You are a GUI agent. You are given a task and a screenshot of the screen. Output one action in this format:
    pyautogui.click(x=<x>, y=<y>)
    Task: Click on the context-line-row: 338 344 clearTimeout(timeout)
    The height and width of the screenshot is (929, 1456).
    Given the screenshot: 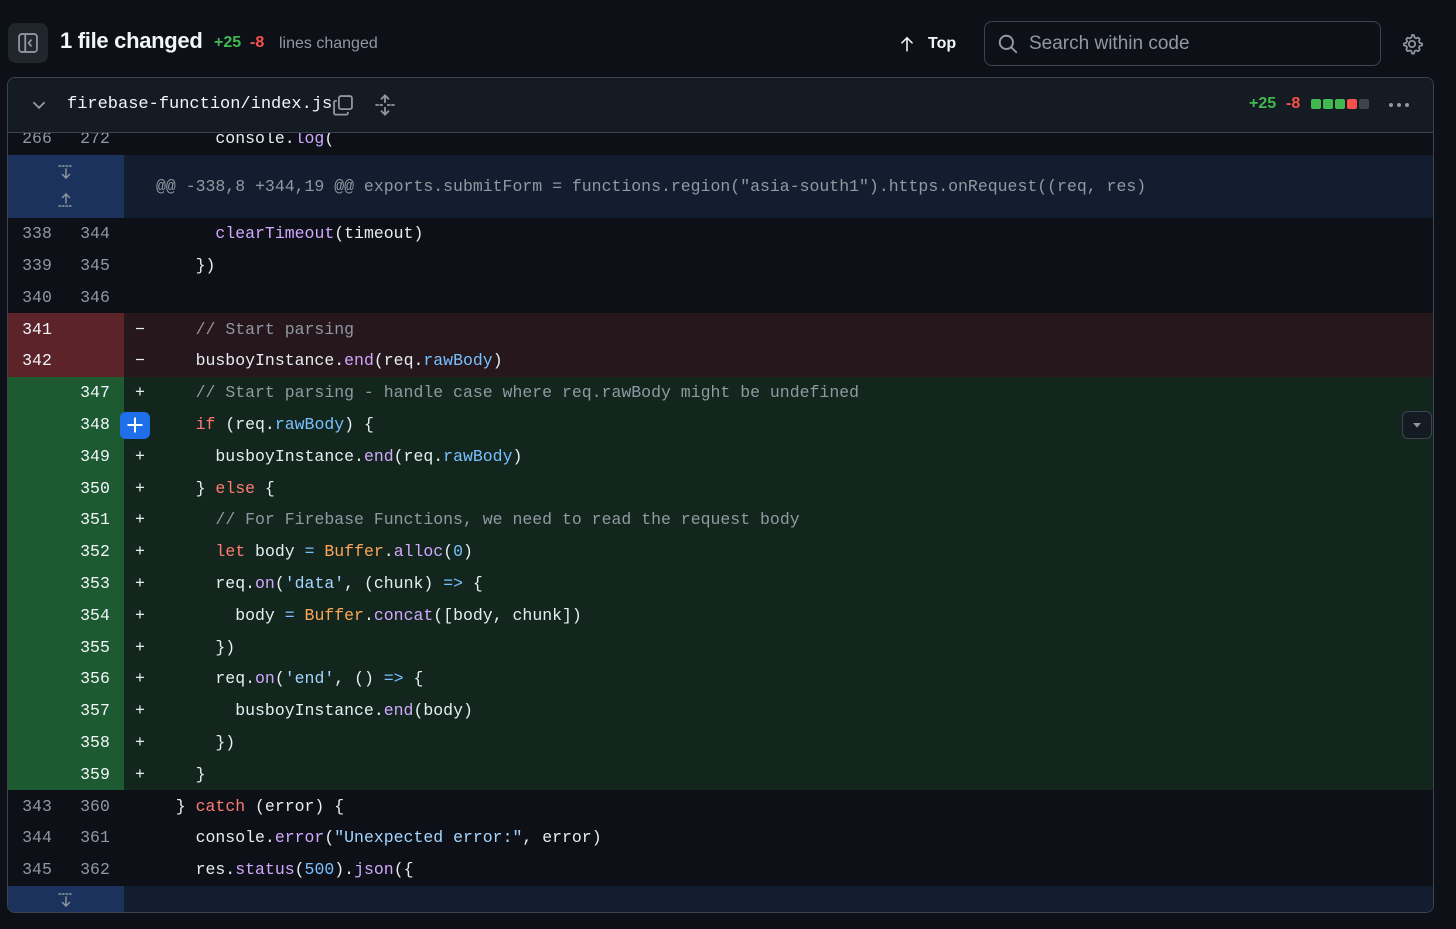 What is the action you would take?
    pyautogui.click(x=720, y=234)
    